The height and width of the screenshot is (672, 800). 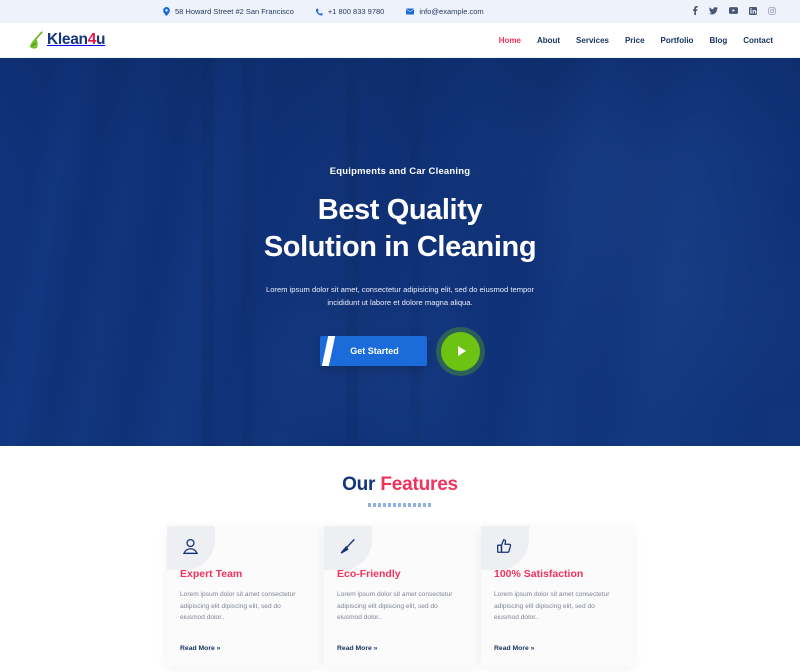 I want to click on get-started-button: Get Started, so click(x=373, y=351).